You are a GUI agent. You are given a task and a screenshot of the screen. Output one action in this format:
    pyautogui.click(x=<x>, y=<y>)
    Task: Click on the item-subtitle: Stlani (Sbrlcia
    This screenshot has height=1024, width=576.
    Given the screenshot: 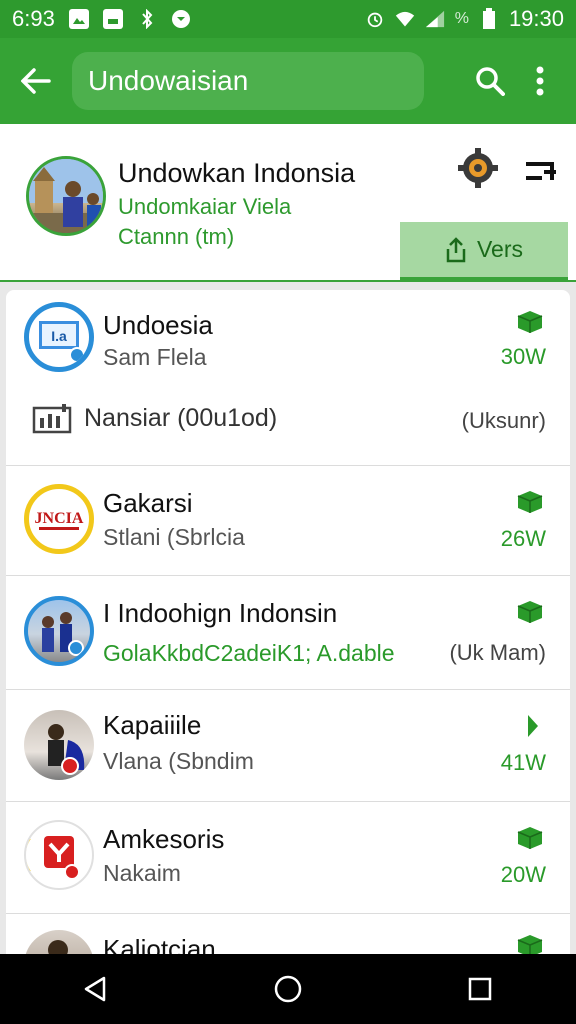 What is the action you would take?
    pyautogui.click(x=174, y=537)
    